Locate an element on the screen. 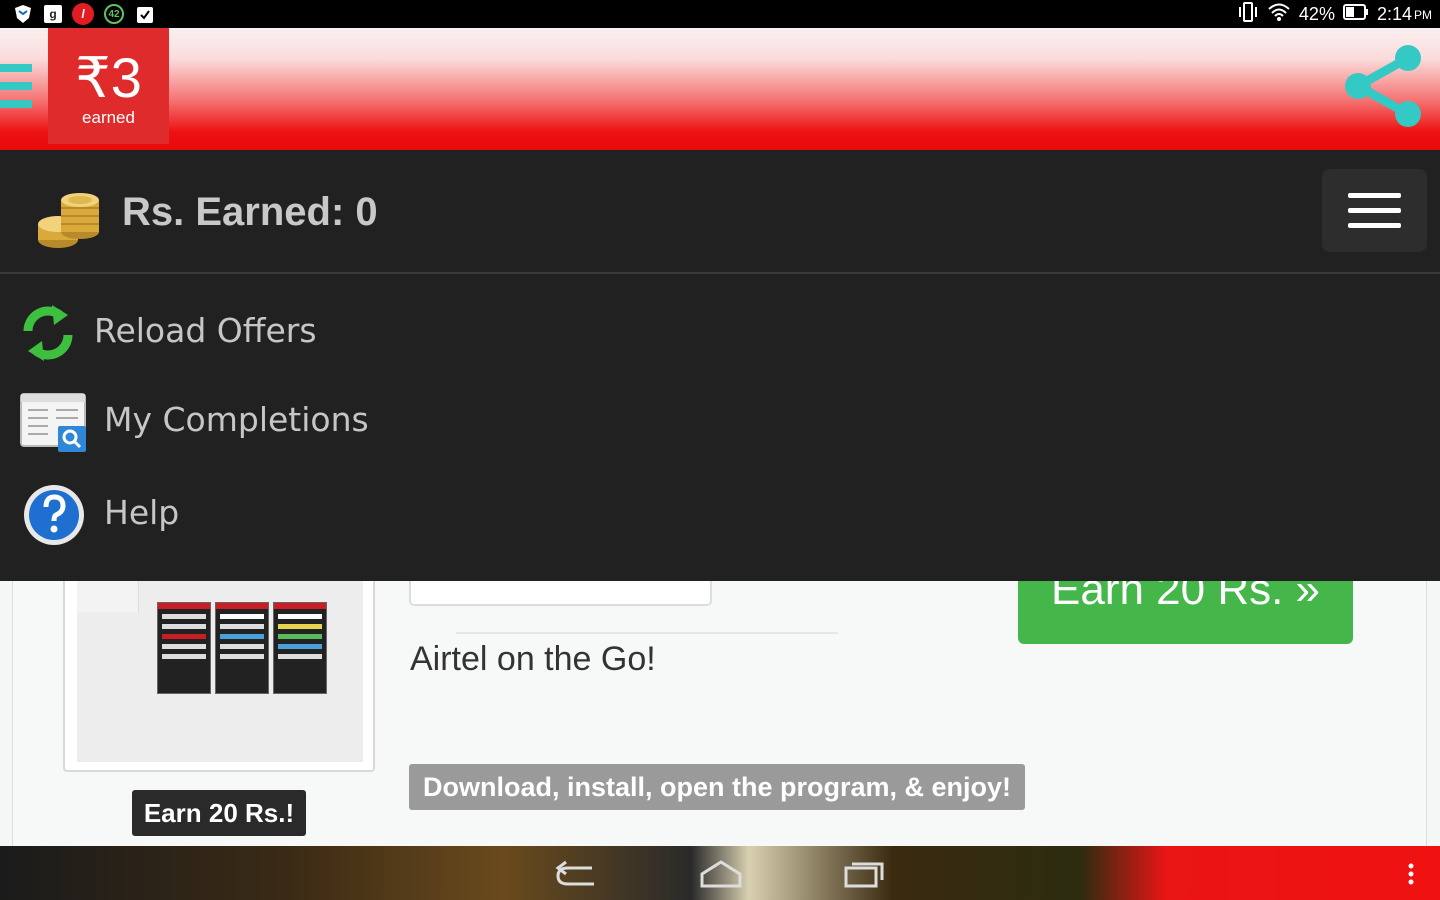 This screenshot has height=900, width=1440. earned-badge: ₹3 earned is located at coordinates (108, 86).